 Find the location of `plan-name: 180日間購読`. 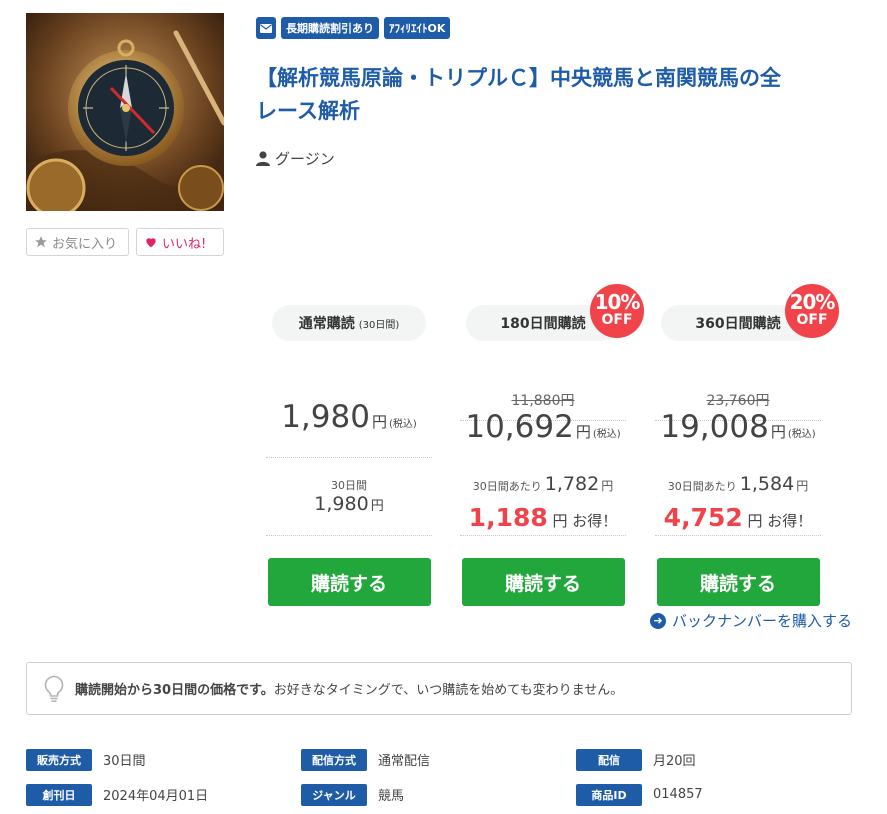

plan-name: 180日間購読 is located at coordinates (543, 324).